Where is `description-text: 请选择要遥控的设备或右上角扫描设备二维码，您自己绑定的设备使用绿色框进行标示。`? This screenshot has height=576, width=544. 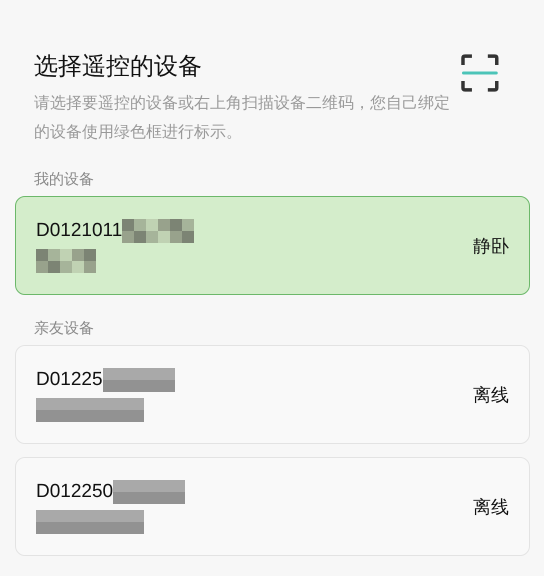 description-text: 请选择要遥控的设备或右上角扫描设备二维码，您自己绑定的设备使用绿色框进行标示。 is located at coordinates (242, 117).